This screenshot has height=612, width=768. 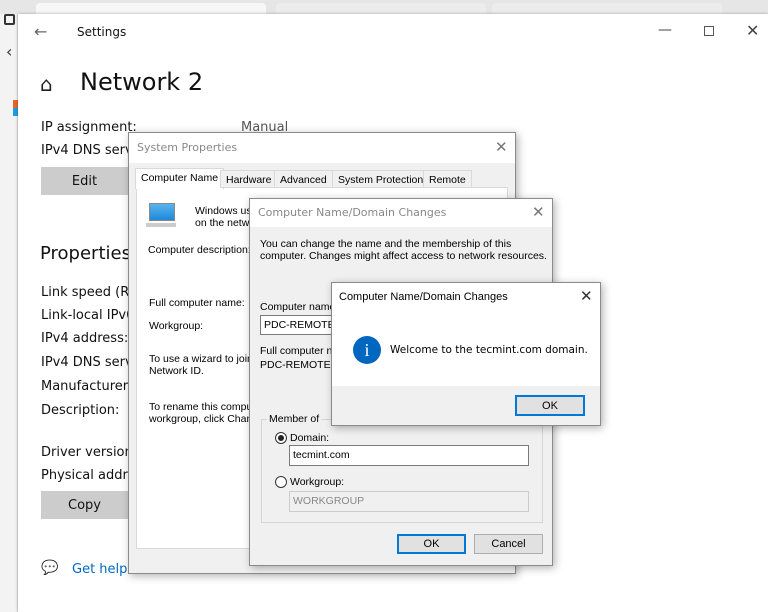 I want to click on property-label: Link speed (Re, so click(x=89, y=292).